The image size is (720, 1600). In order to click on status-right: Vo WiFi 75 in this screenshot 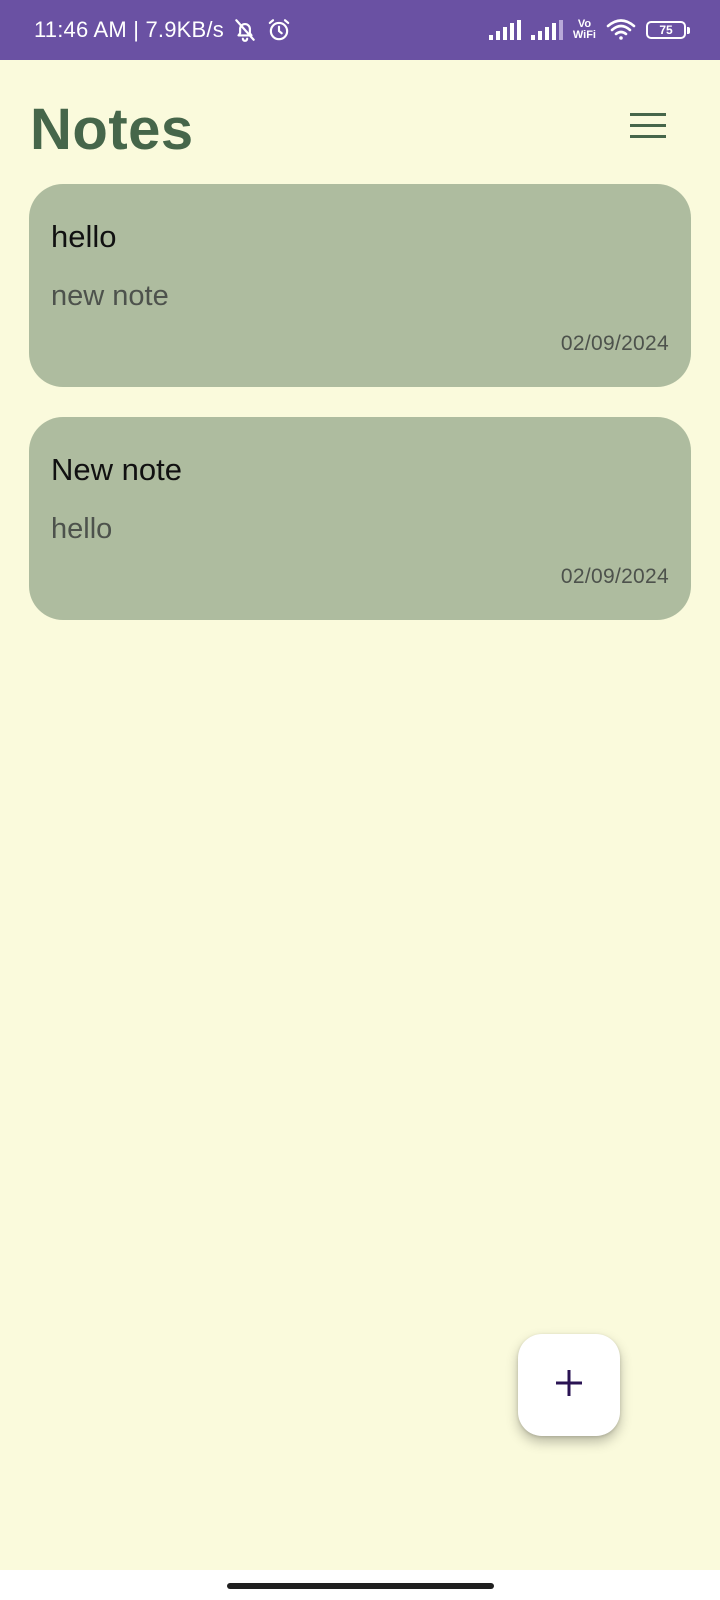, I will do `click(589, 30)`.